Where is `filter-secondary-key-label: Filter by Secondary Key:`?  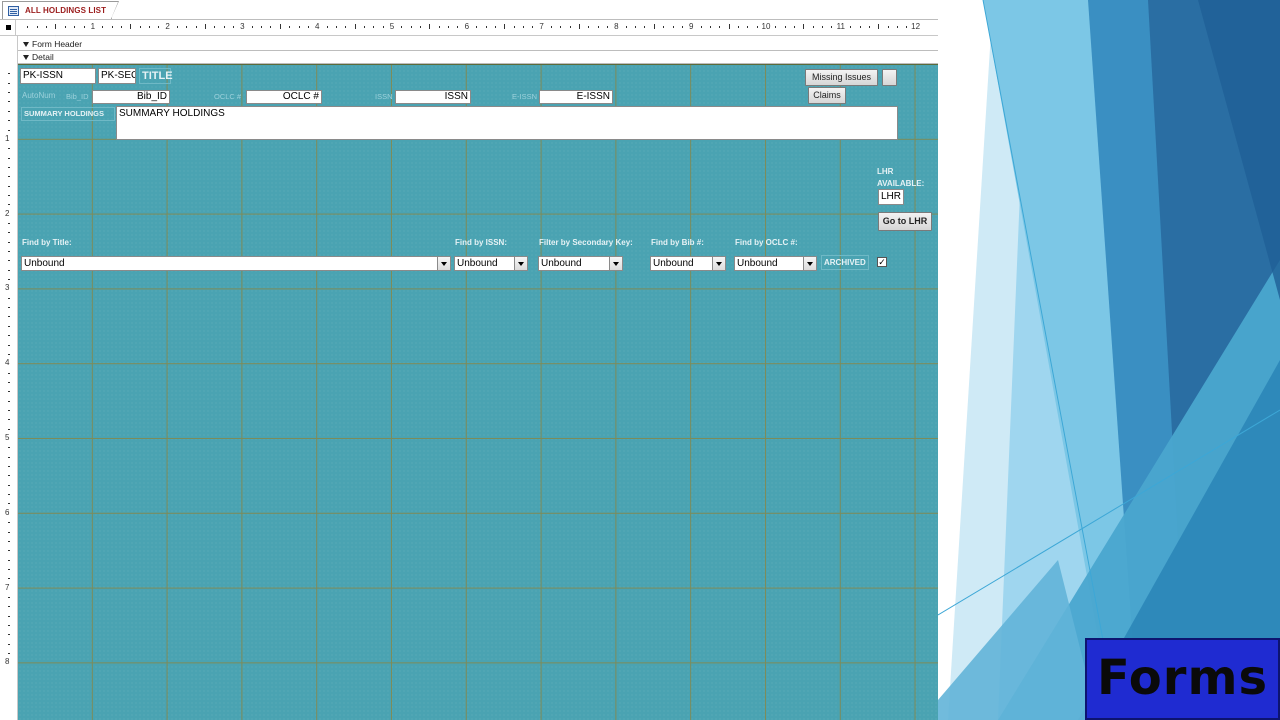 filter-secondary-key-label: Filter by Secondary Key: is located at coordinates (586, 242).